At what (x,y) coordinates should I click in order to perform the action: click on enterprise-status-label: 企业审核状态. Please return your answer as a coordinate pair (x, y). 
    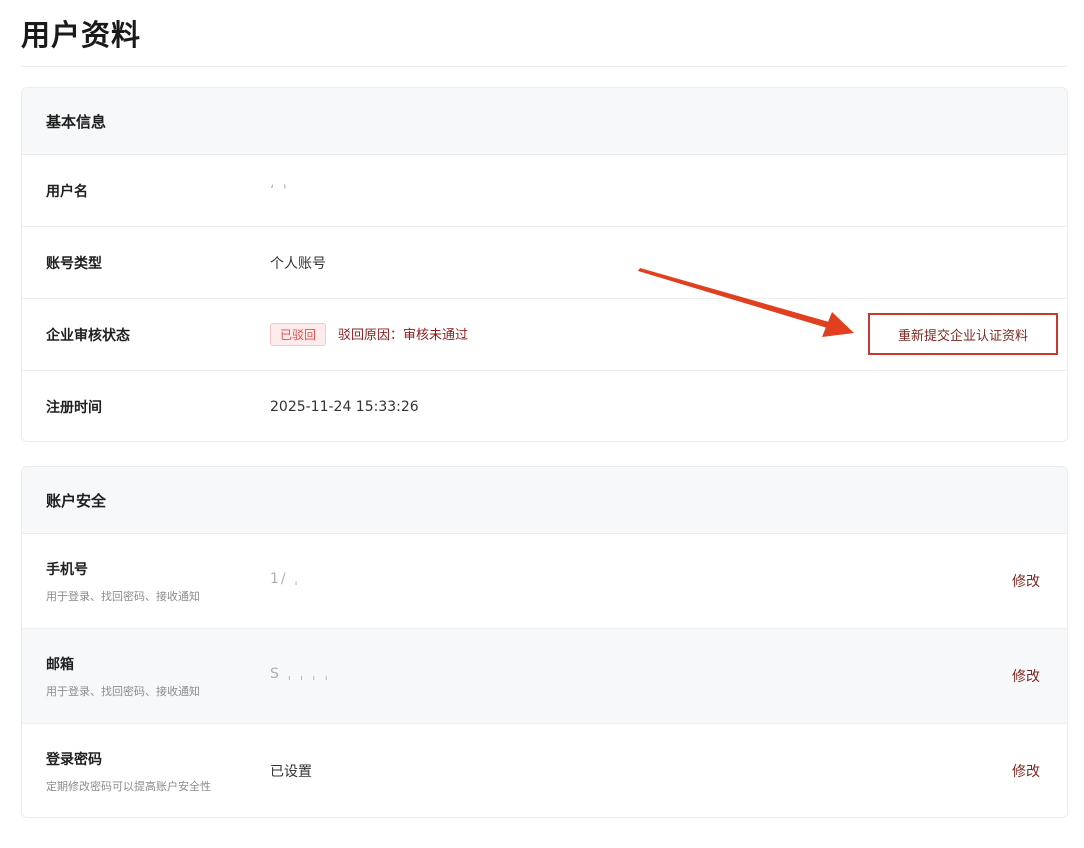
    Looking at the image, I should click on (88, 335).